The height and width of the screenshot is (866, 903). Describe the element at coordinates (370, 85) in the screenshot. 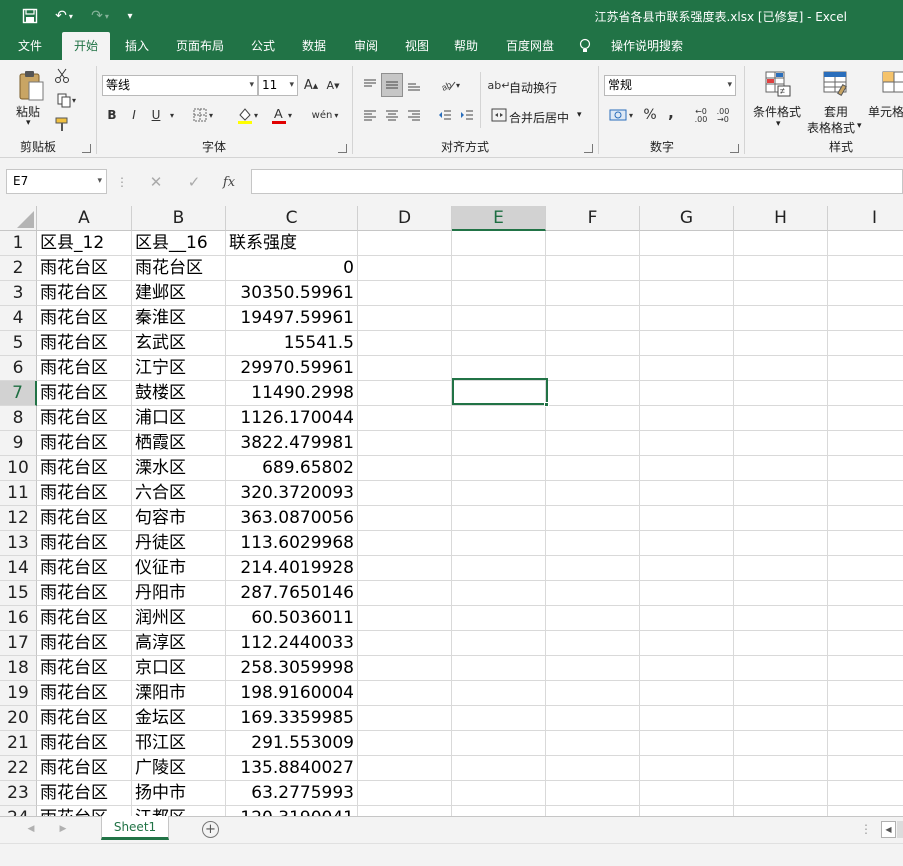

I see `align-top-icon` at that location.